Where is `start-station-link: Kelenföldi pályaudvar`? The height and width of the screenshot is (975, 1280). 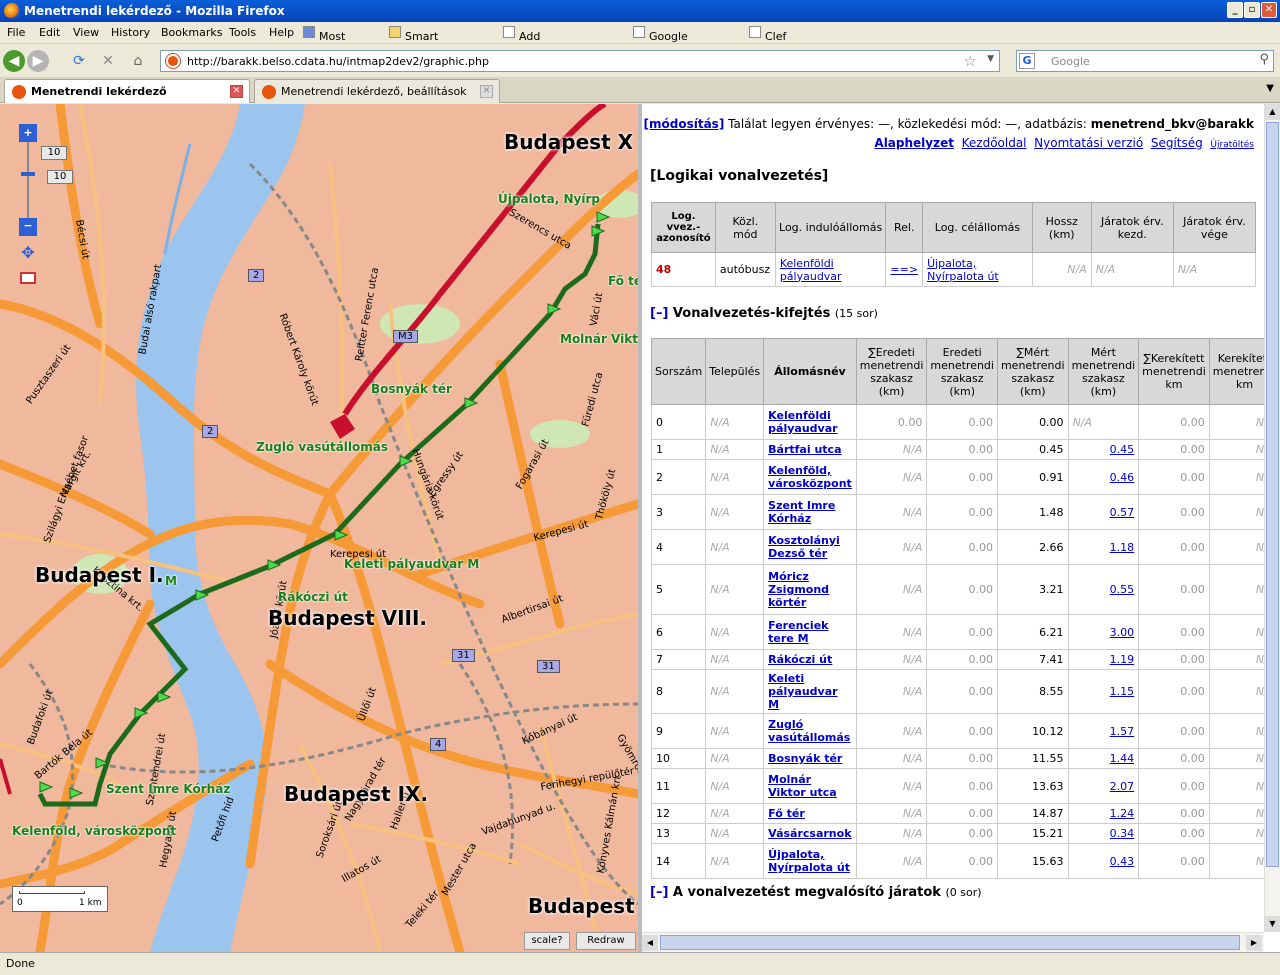
start-station-link: Kelenföldi pályaudvar is located at coordinates (811, 270).